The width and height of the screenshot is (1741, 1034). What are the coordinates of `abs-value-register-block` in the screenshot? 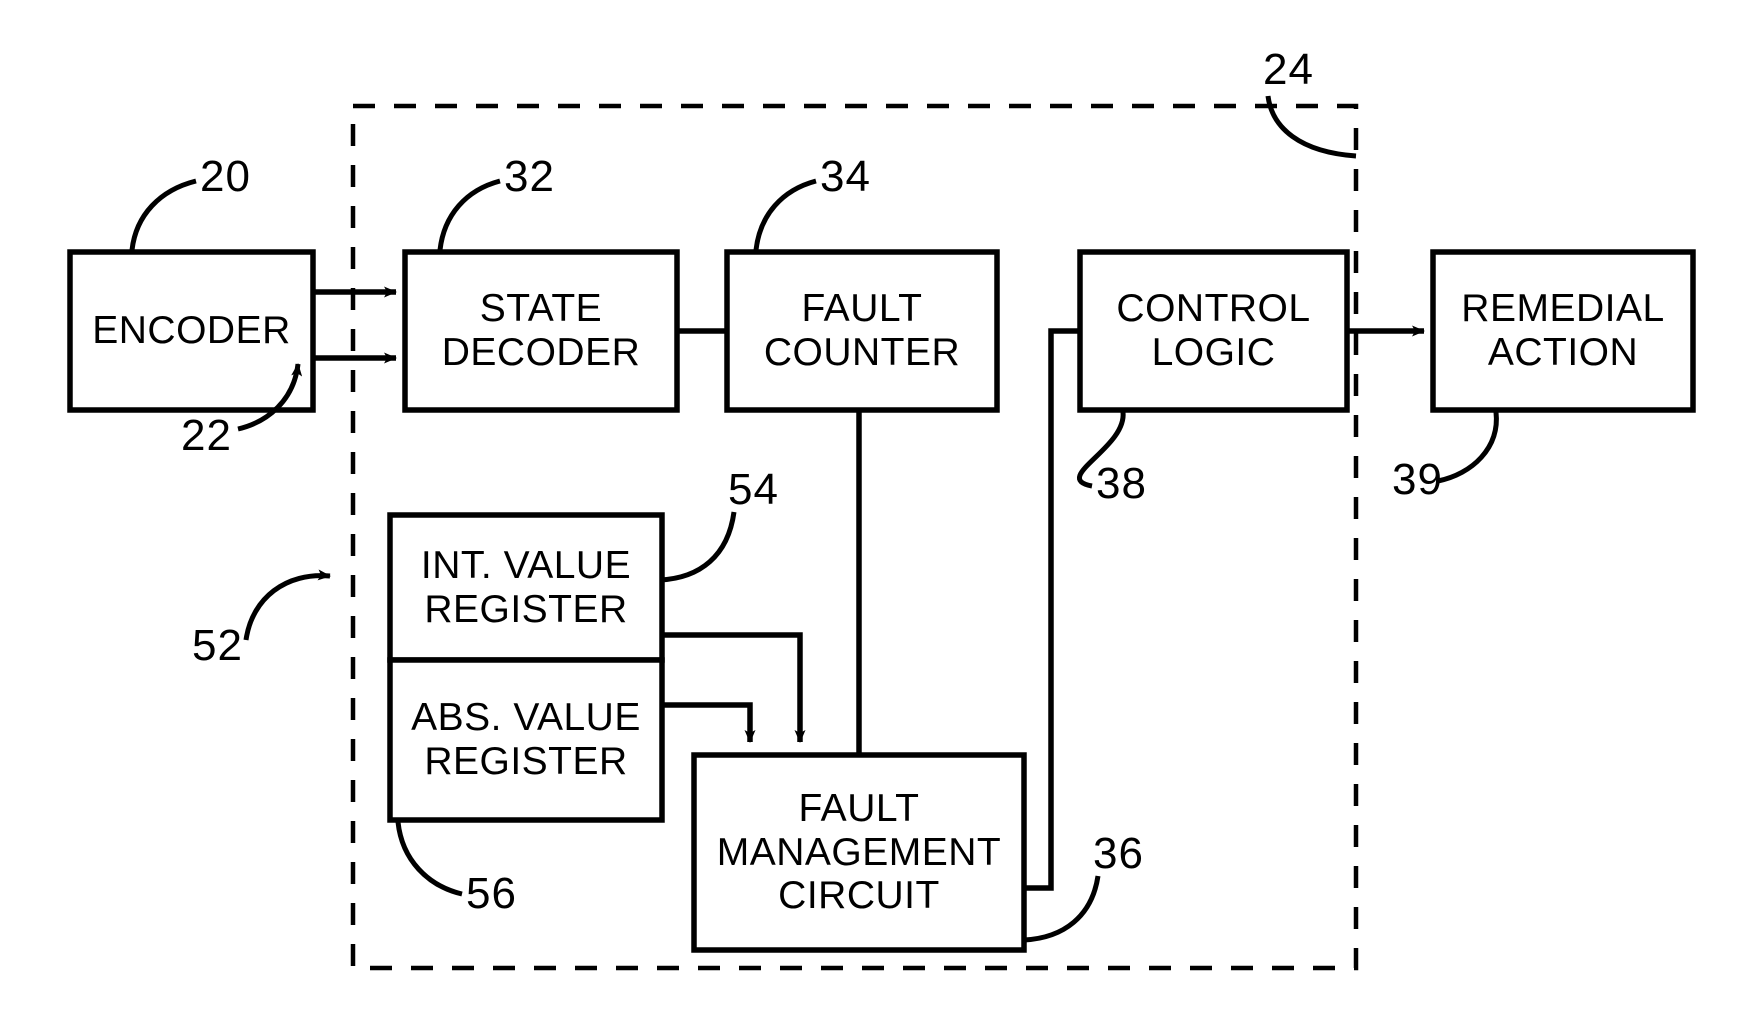 It's located at (526, 740).